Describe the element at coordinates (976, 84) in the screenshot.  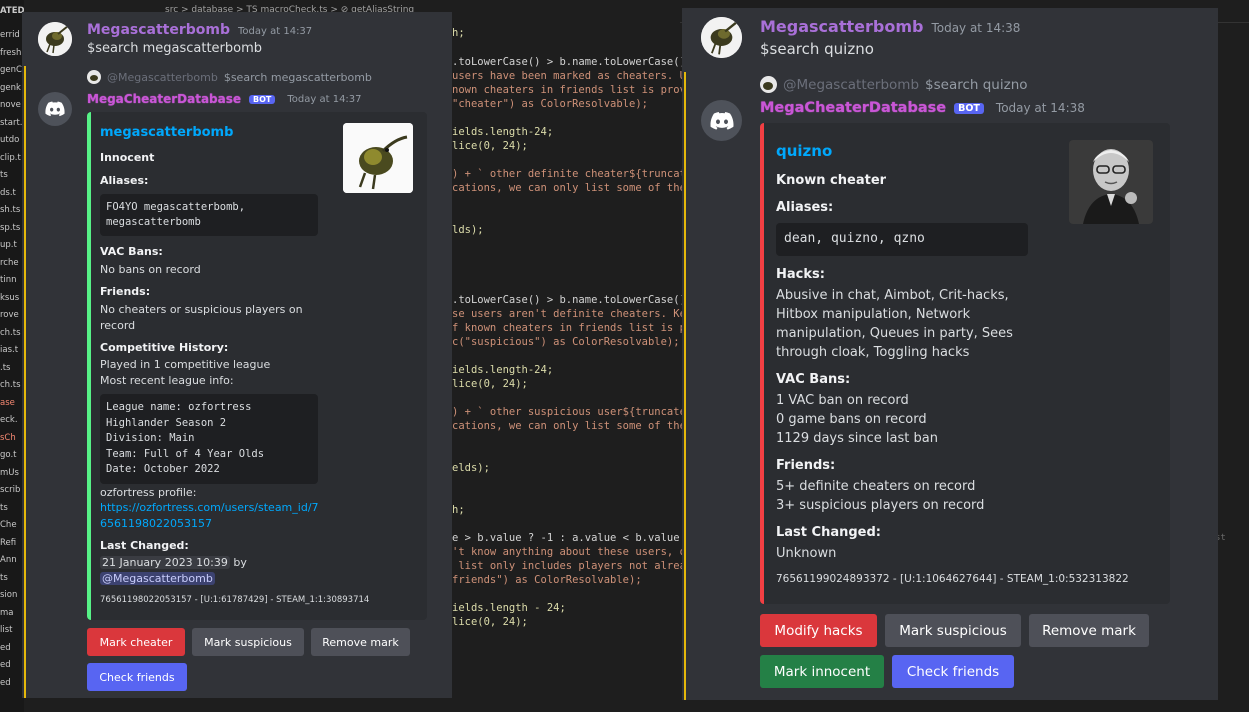
I see `reply-command: $search quizno` at that location.